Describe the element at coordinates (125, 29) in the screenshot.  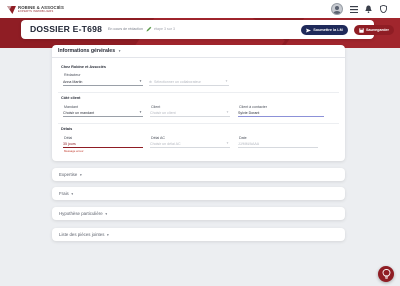
I see `status-text: En cours de rédaction` at that location.